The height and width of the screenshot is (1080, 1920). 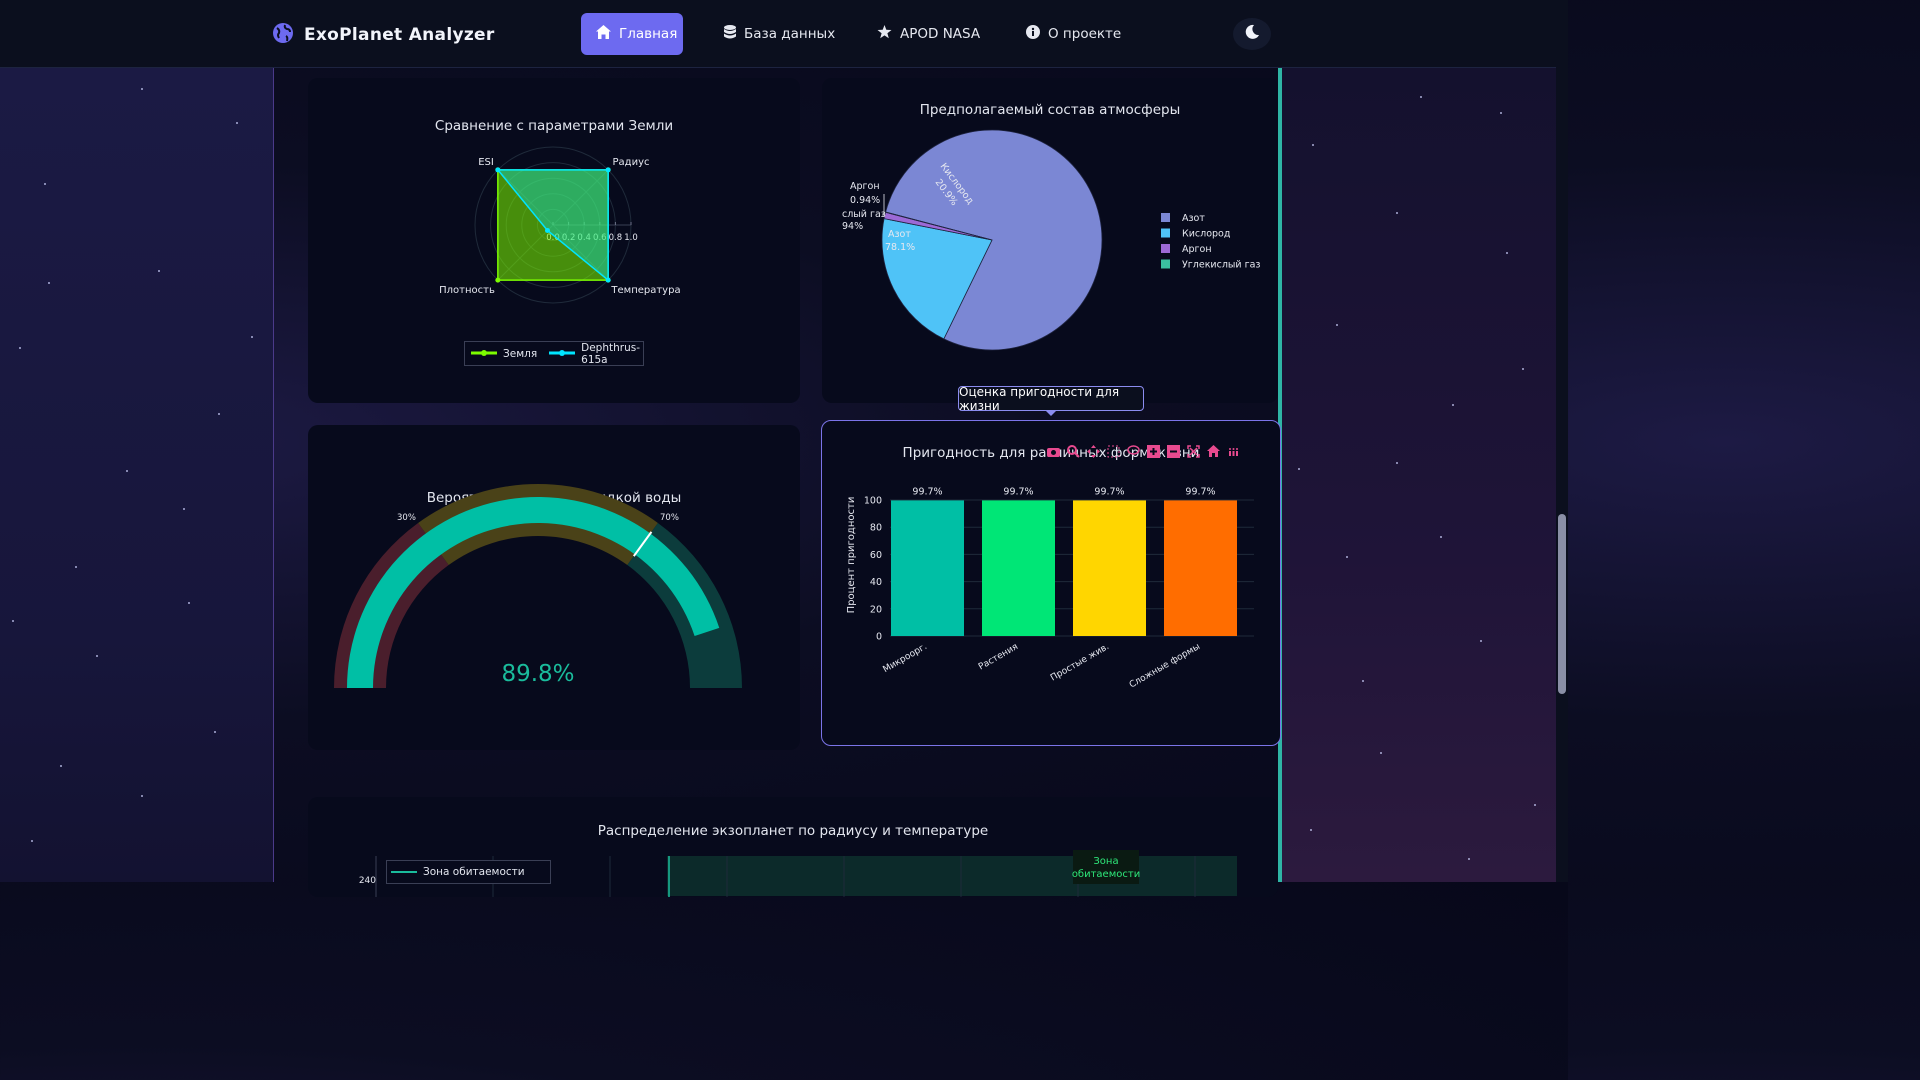 What do you see at coordinates (1106, 874) in the screenshot?
I see `zone-label-line2: обитаемости` at bounding box center [1106, 874].